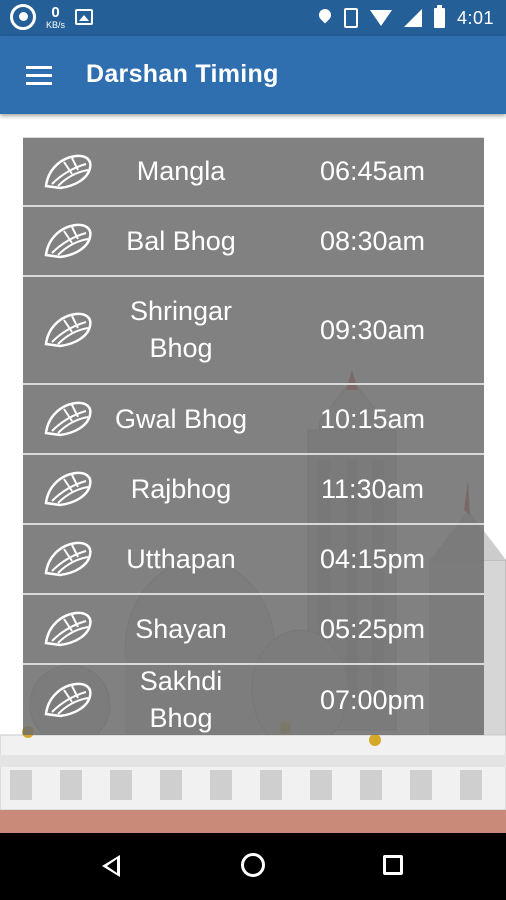 The image size is (506, 900). Describe the element at coordinates (181, 628) in the screenshot. I see `darshan-name: Shayan` at that location.